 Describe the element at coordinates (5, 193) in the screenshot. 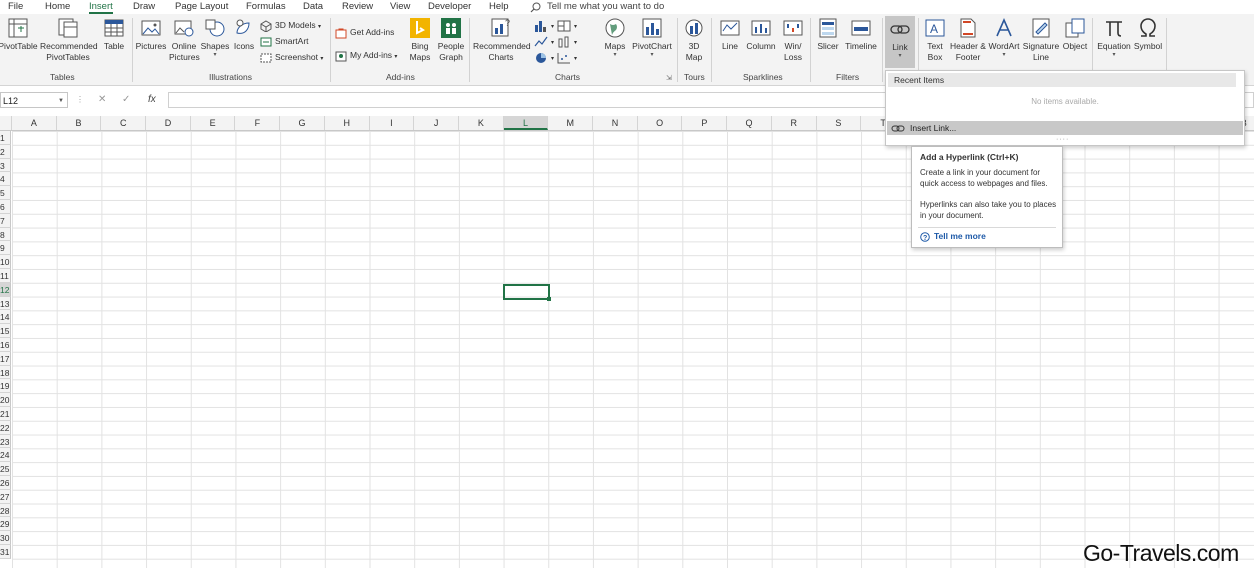

I see `row-header-5: 5` at that location.